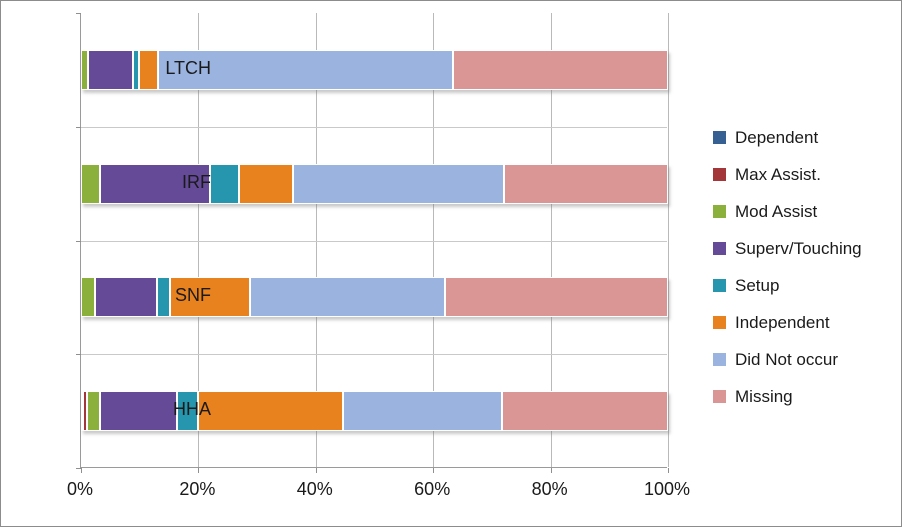  What do you see at coordinates (432, 489) in the screenshot?
I see `x-axis-label-60: 60%` at bounding box center [432, 489].